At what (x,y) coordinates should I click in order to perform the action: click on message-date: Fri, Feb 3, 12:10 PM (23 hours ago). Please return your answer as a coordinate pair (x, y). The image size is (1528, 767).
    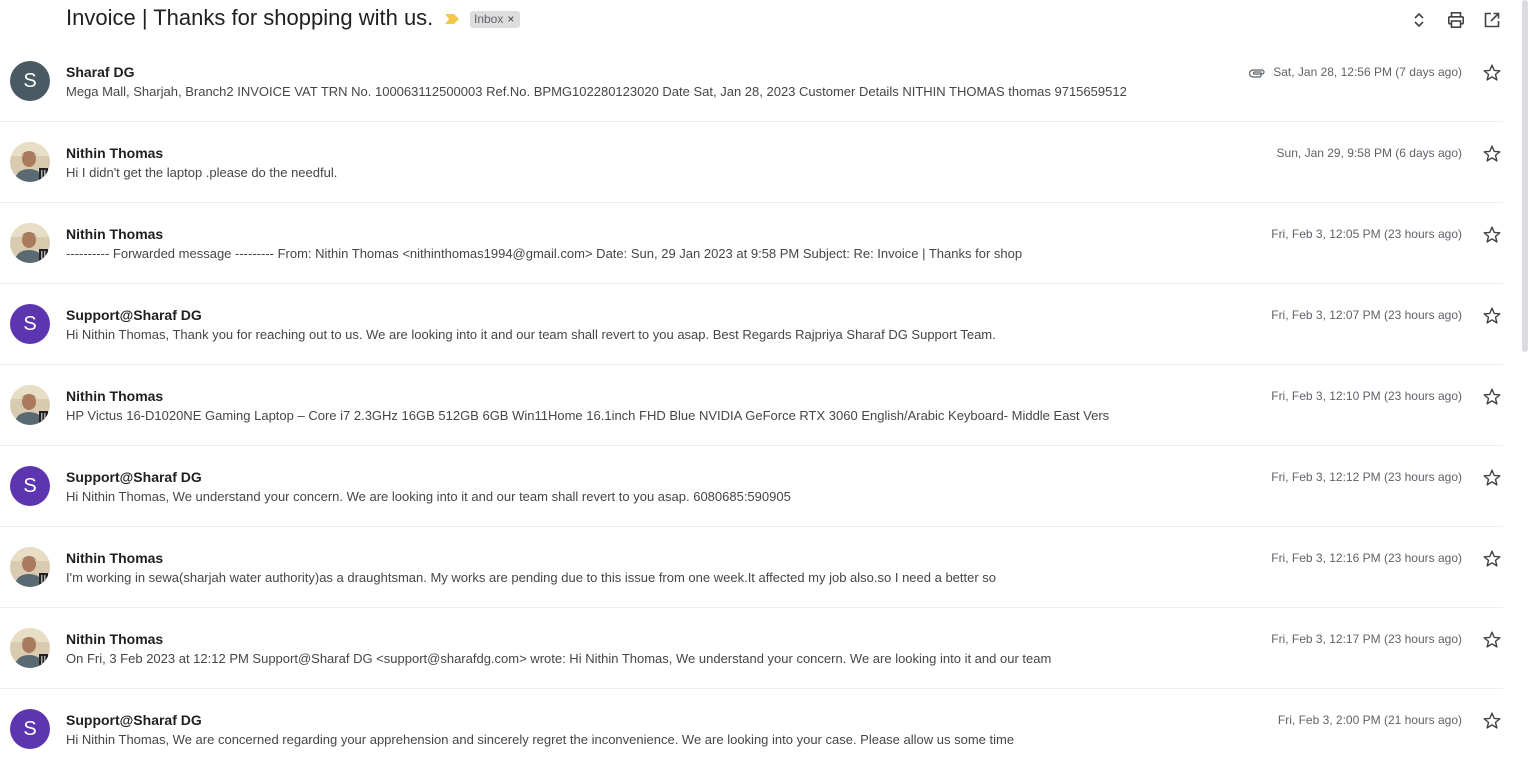
    Looking at the image, I should click on (1366, 396).